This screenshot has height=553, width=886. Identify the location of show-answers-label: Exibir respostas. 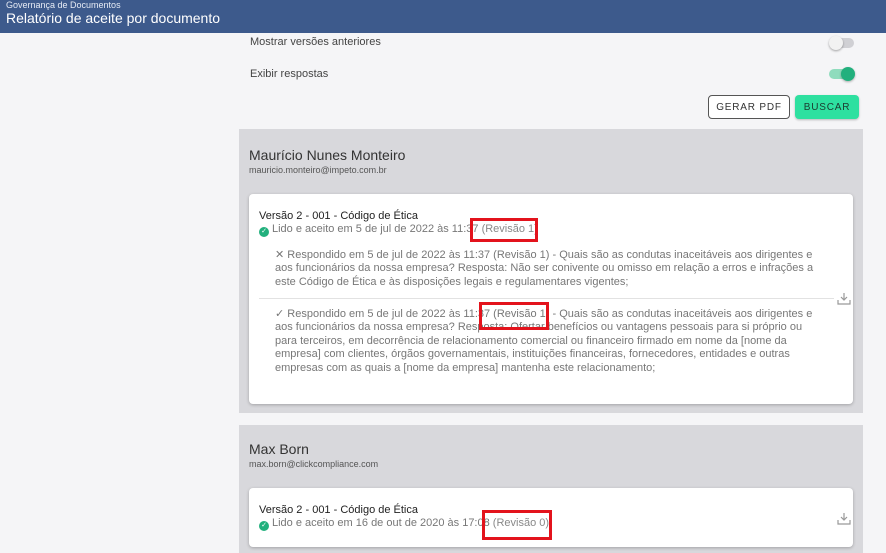
(289, 74).